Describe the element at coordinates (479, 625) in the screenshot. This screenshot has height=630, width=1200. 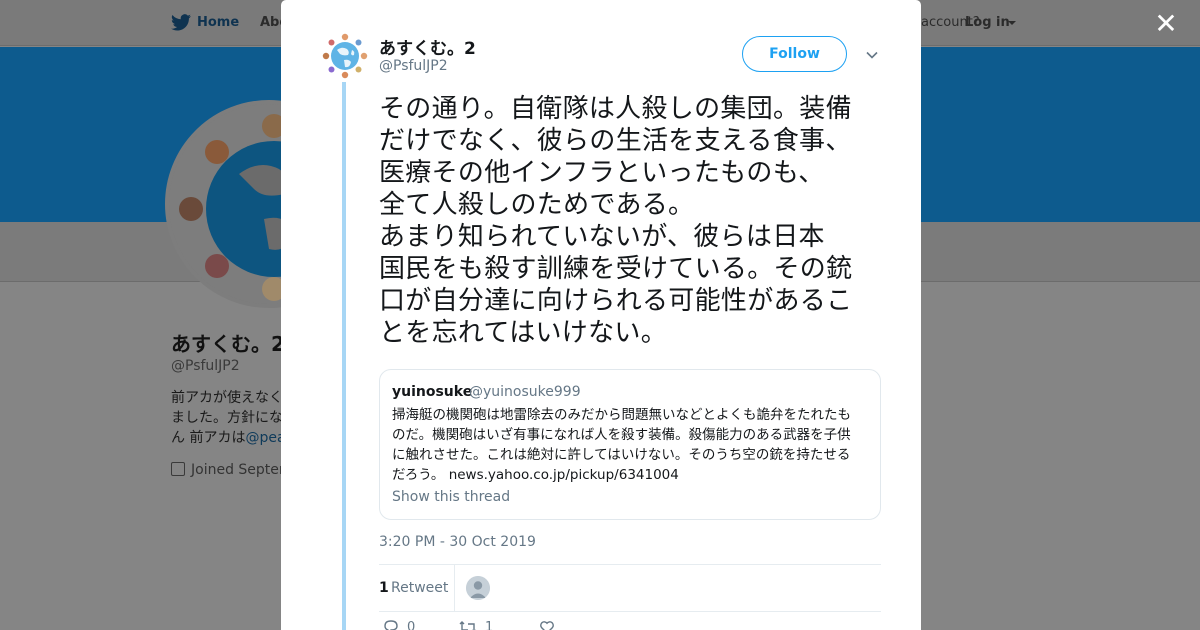
I see `tweet-actions: 0 1` at that location.